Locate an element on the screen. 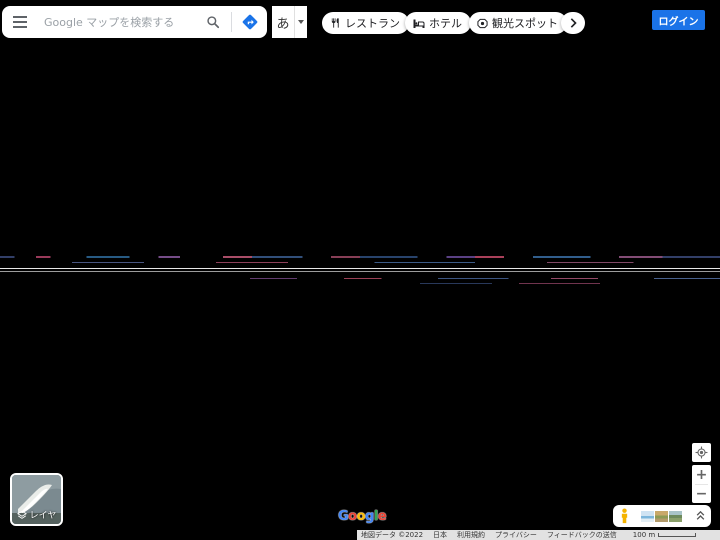 The width and height of the screenshot is (720, 540). expand-button is located at coordinates (700, 516).